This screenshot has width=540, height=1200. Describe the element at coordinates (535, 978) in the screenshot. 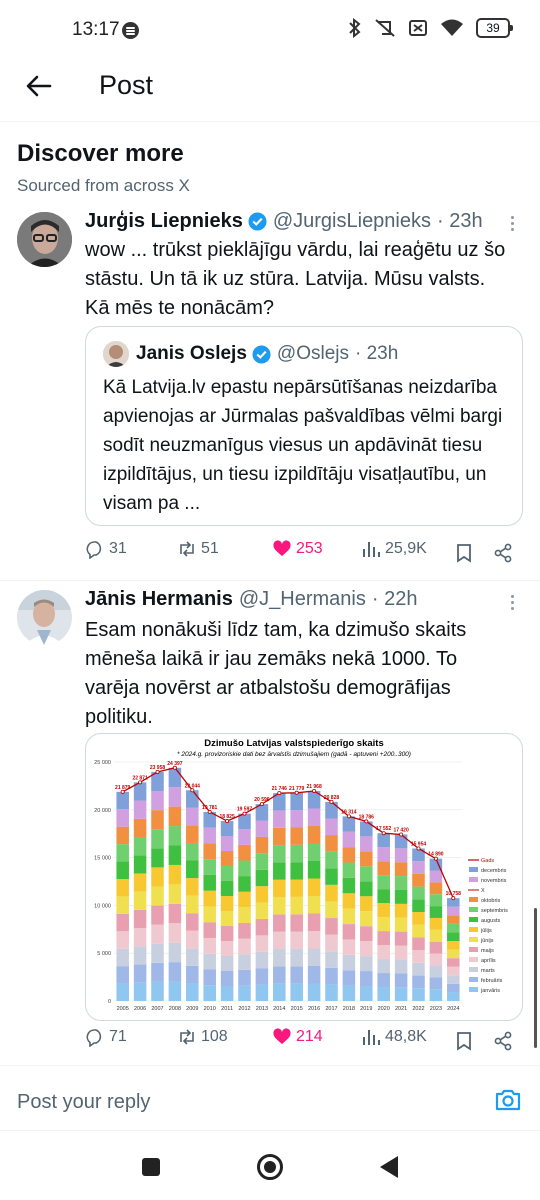

I see `scrollbar` at that location.